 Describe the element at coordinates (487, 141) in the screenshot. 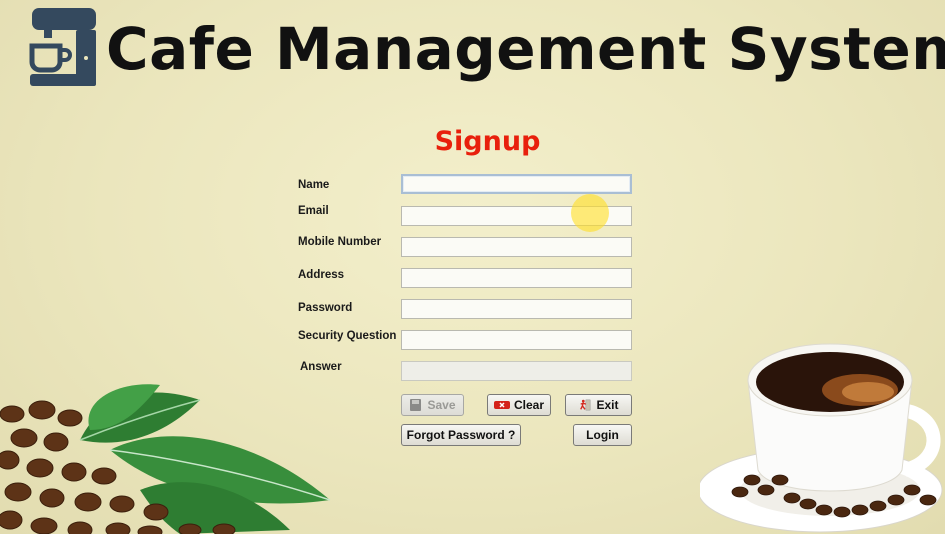

I see `page-title: Signup` at that location.